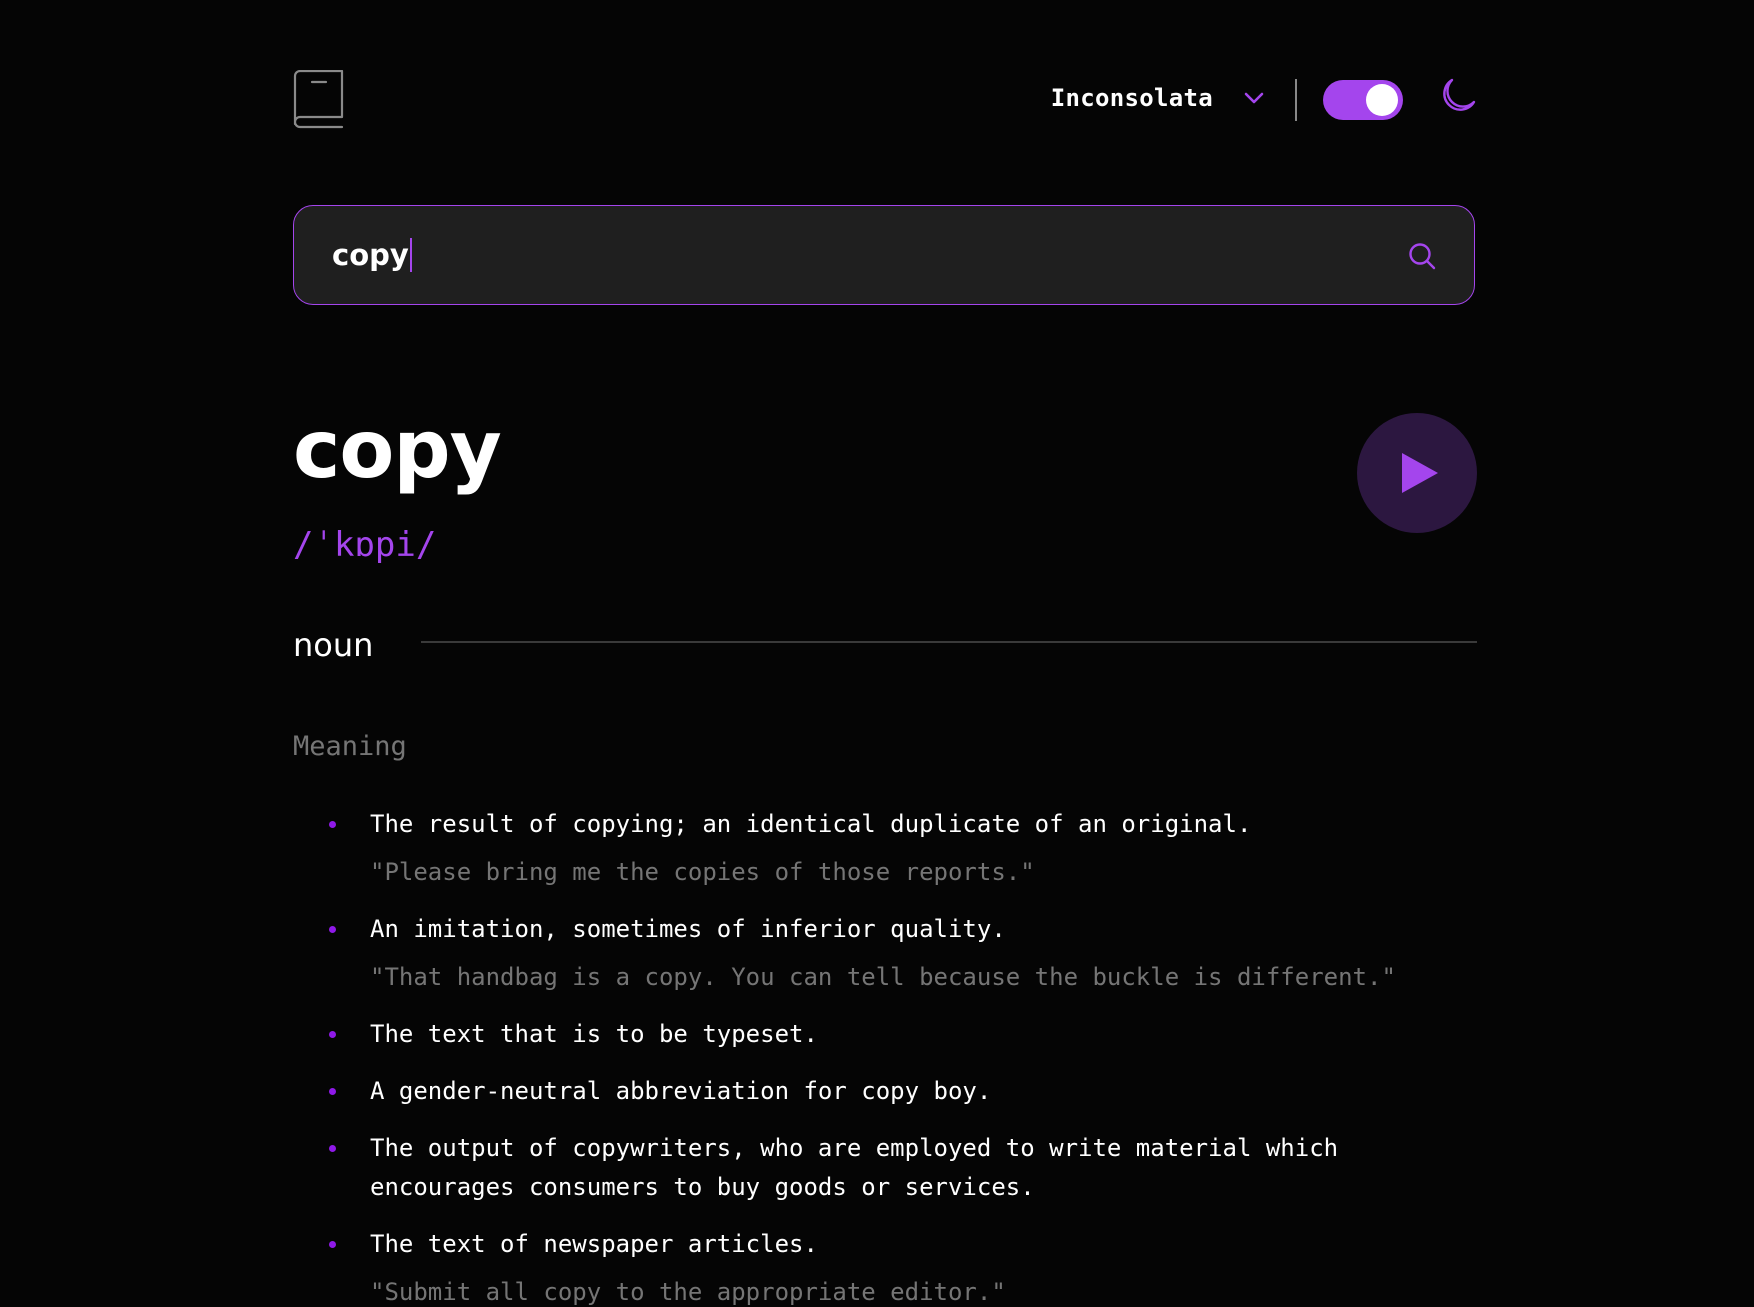 This screenshot has width=1754, height=1307. I want to click on part-of-speech-row: noun, so click(885, 645).